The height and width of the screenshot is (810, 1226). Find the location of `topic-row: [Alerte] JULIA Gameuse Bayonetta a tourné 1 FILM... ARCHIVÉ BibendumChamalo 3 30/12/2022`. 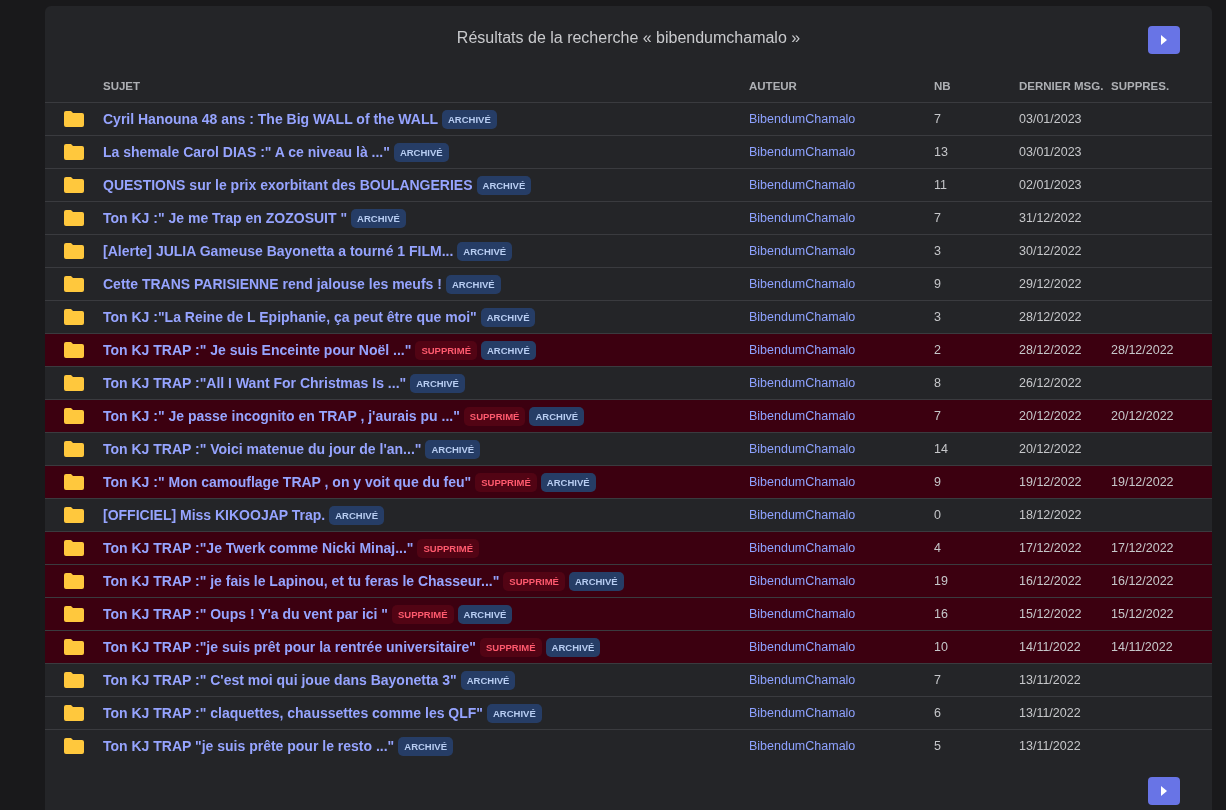

topic-row: [Alerte] JULIA Gameuse Bayonetta a tourné 1 FILM... ARCHIVÉ BibendumChamalo 3 30/12/2022 is located at coordinates (628, 250).